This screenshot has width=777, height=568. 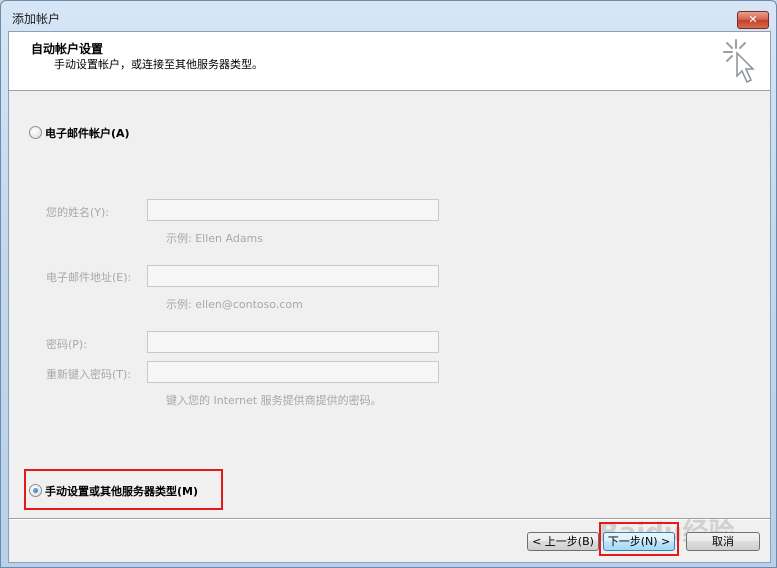 I want to click on close-button: ✕, so click(x=753, y=20).